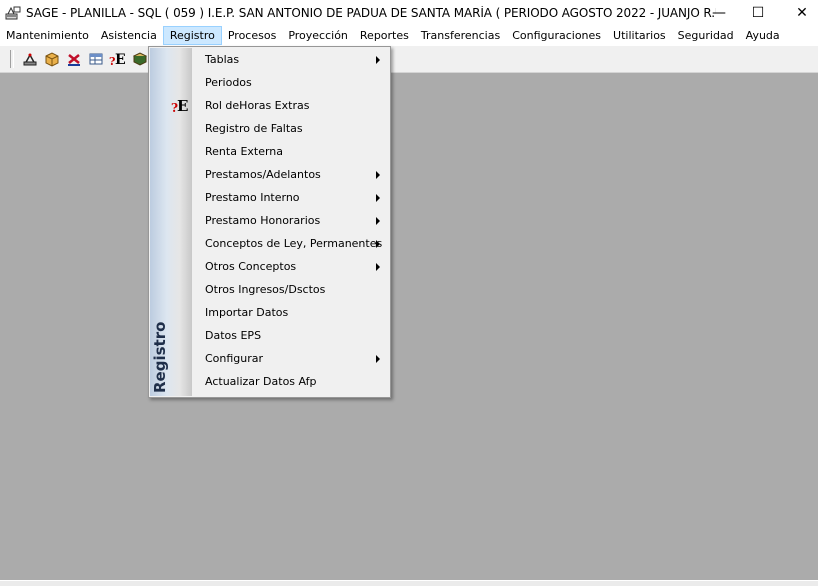 This screenshot has height=586, width=818. I want to click on status-bar, so click(409, 583).